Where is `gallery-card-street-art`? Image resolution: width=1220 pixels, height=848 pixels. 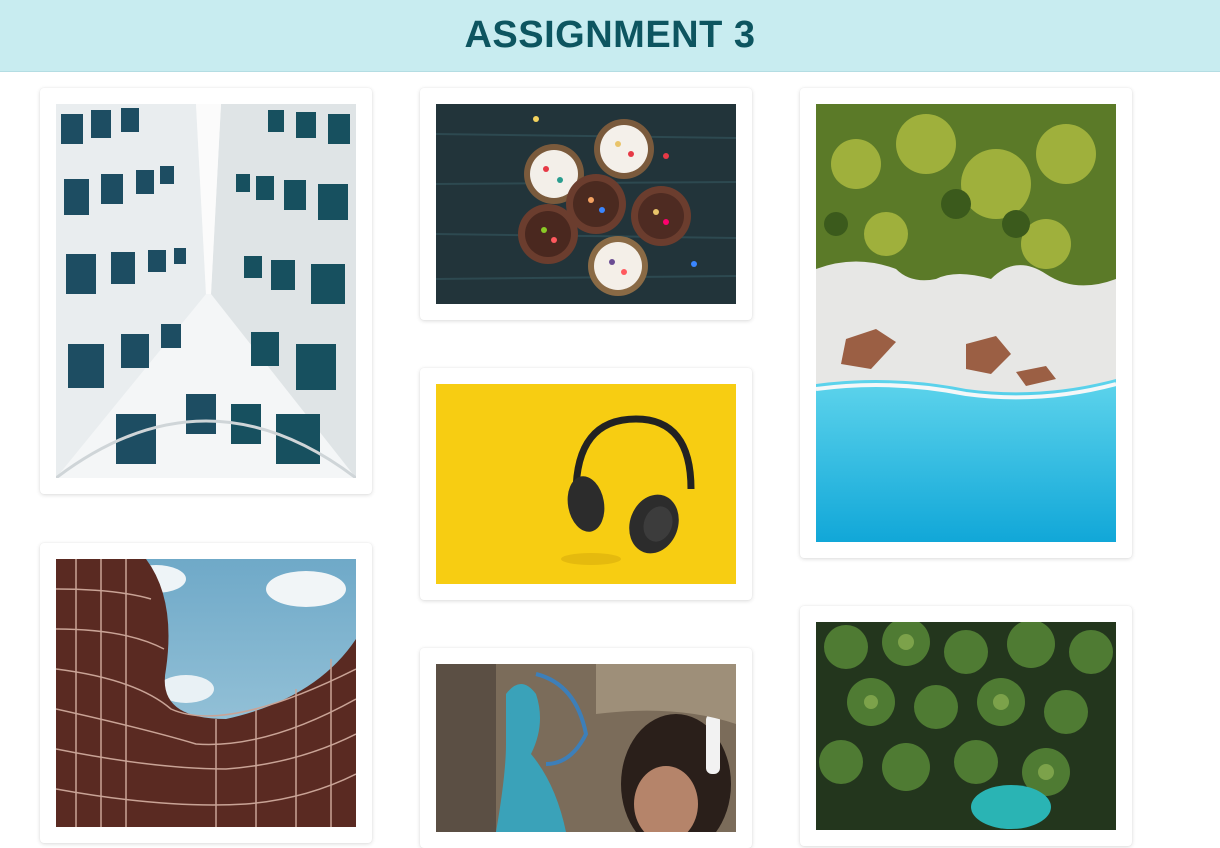
gallery-card-street-art is located at coordinates (586, 748).